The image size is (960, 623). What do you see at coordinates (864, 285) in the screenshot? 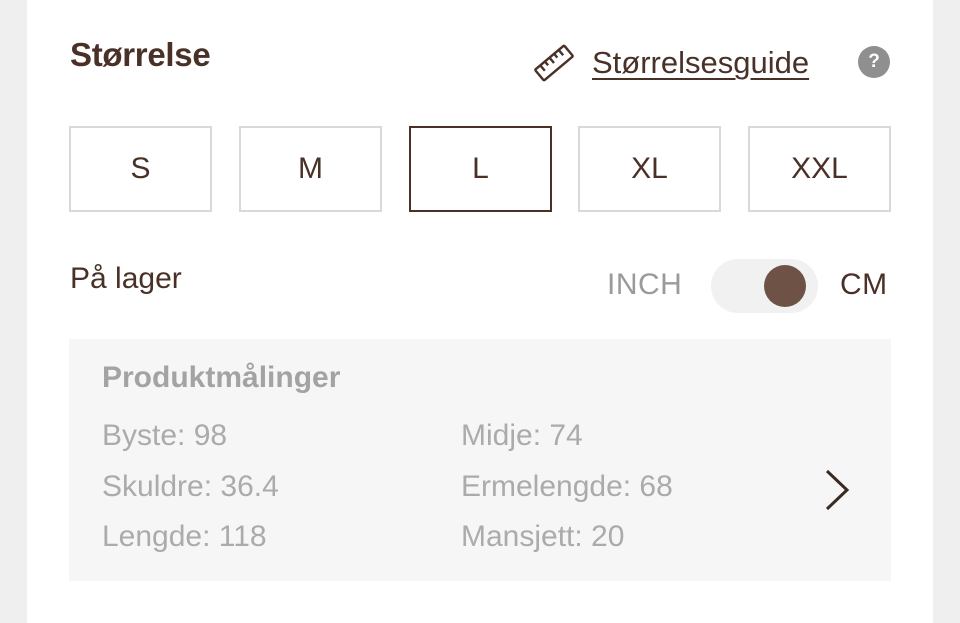
I see `unit-label-cm: CM` at bounding box center [864, 285].